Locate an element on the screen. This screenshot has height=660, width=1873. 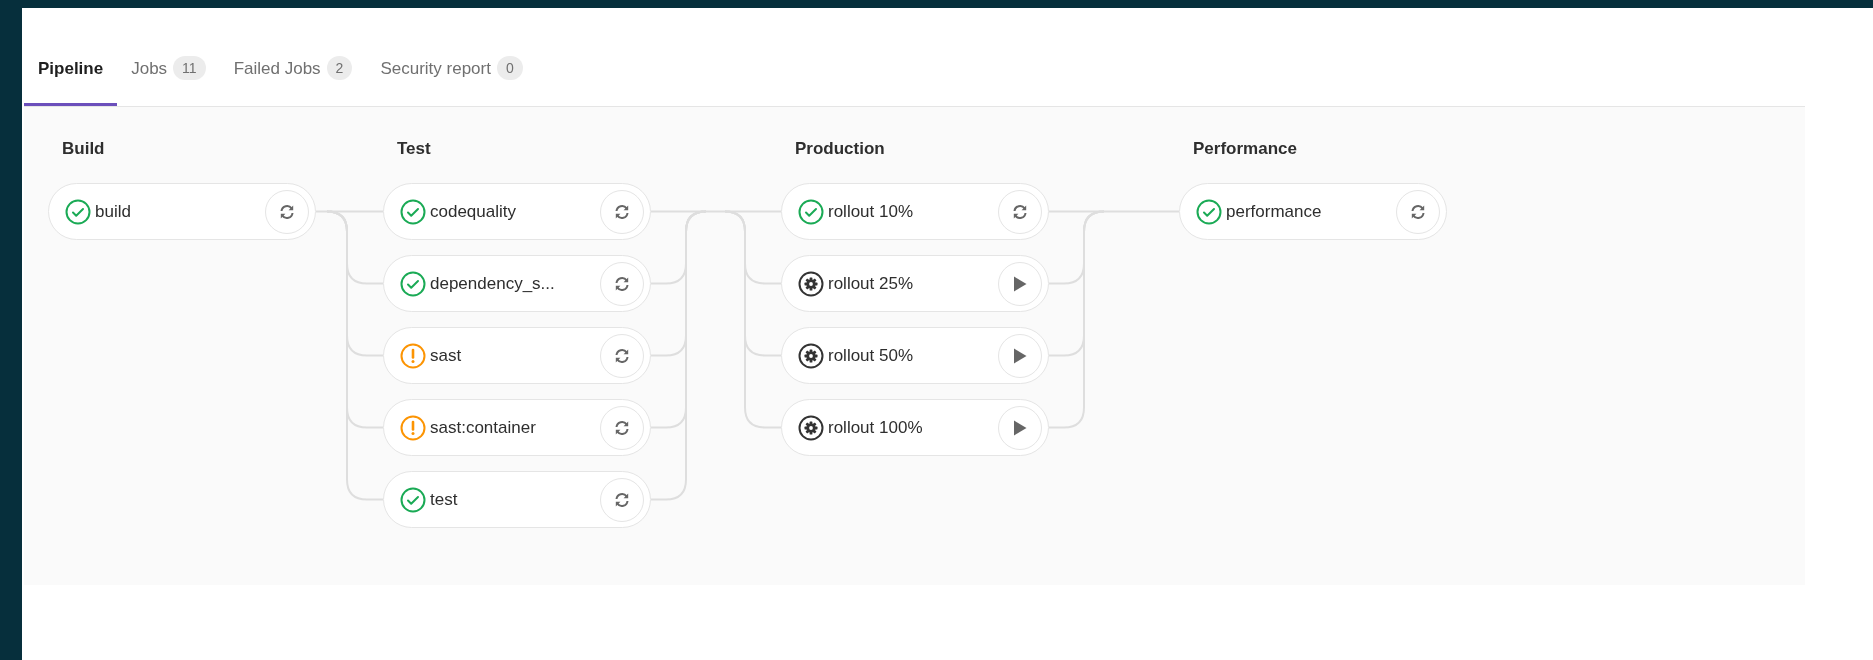
tab: Security report 0 is located at coordinates (451, 75).